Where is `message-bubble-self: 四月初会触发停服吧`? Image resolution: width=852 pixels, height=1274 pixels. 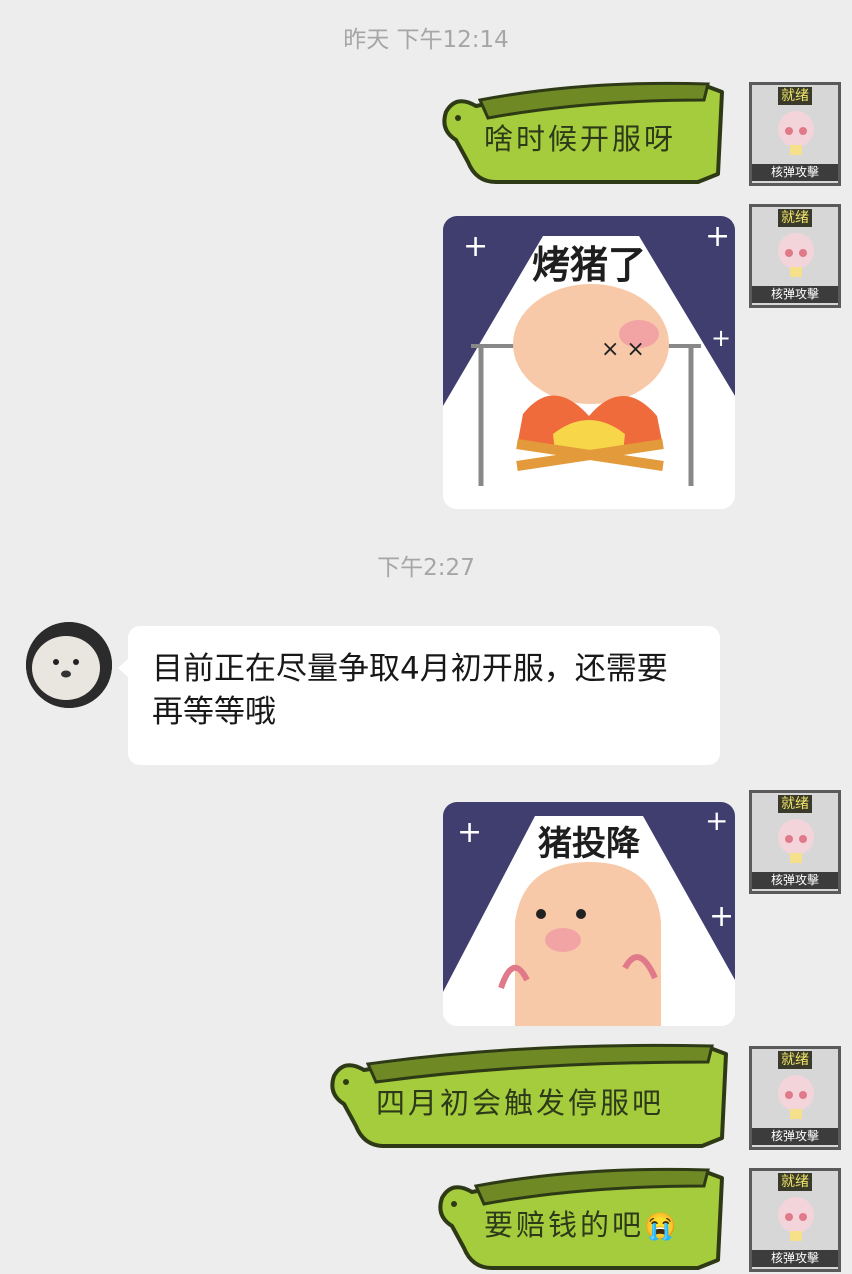 message-bubble-self: 四月初会触发停服吧 is located at coordinates (529, 1095).